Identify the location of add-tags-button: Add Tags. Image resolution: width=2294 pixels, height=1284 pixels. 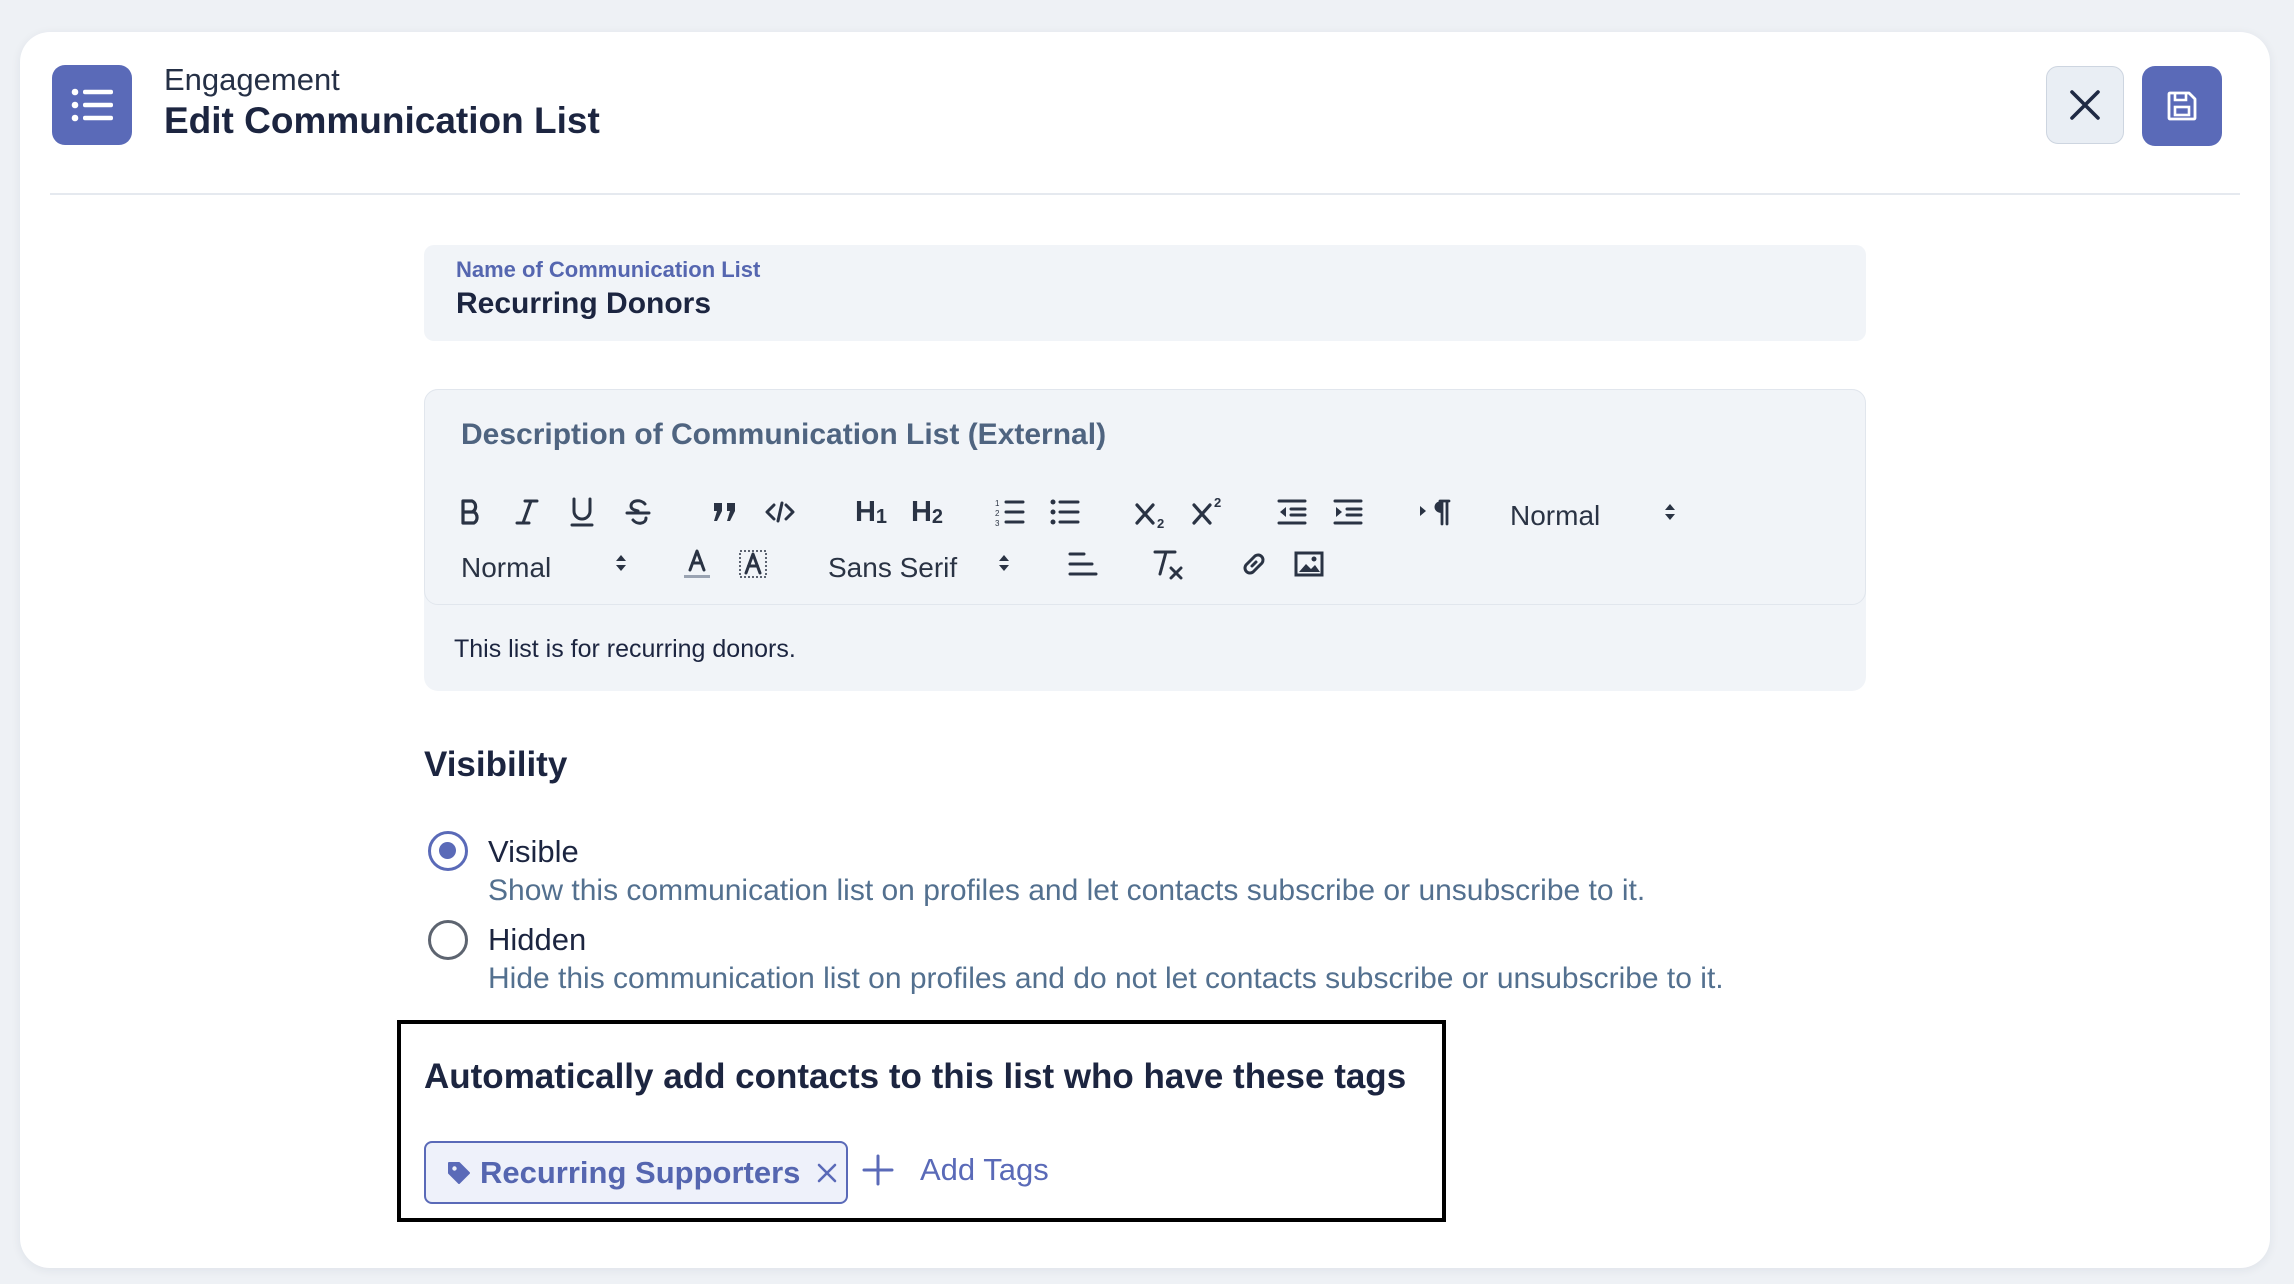
(955, 1170).